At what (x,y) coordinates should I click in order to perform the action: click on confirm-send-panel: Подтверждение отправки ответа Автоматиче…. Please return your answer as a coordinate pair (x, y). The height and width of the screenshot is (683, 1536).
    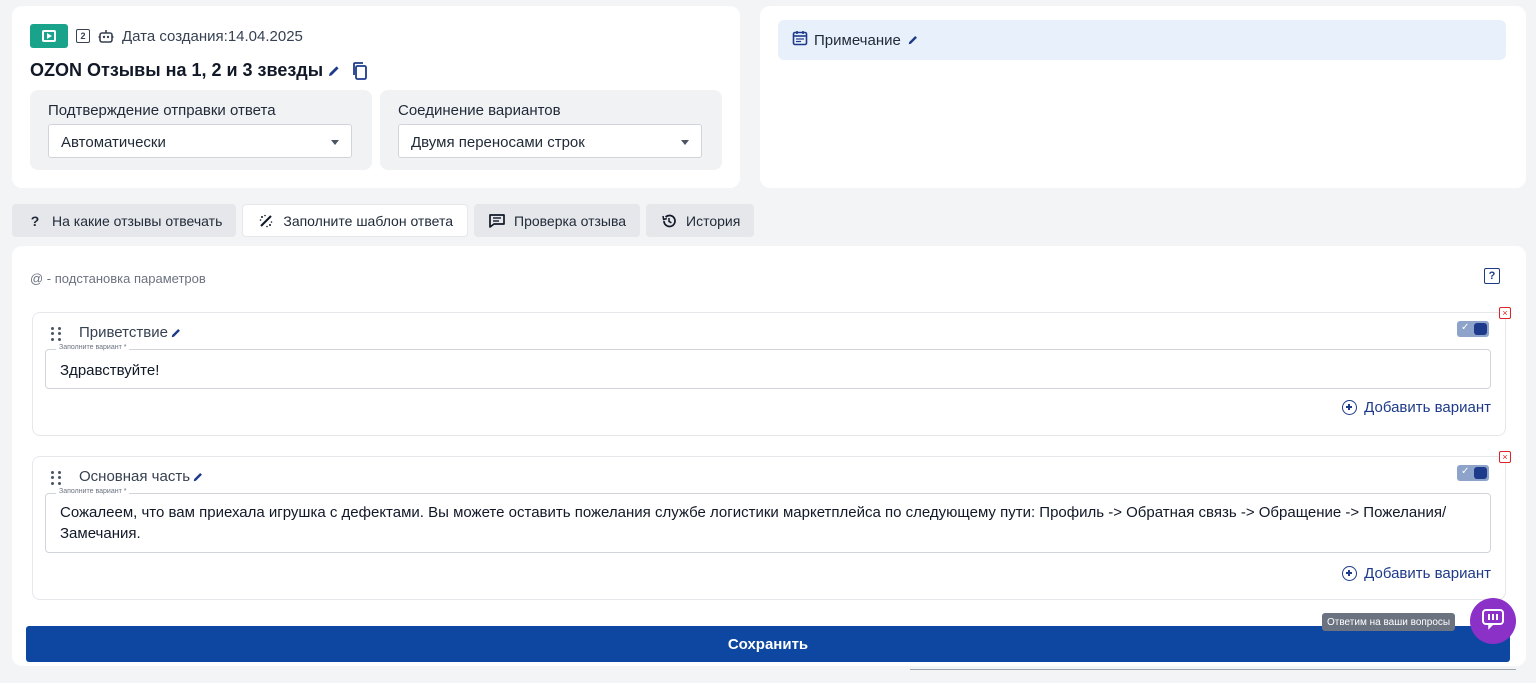
    Looking at the image, I should click on (201, 130).